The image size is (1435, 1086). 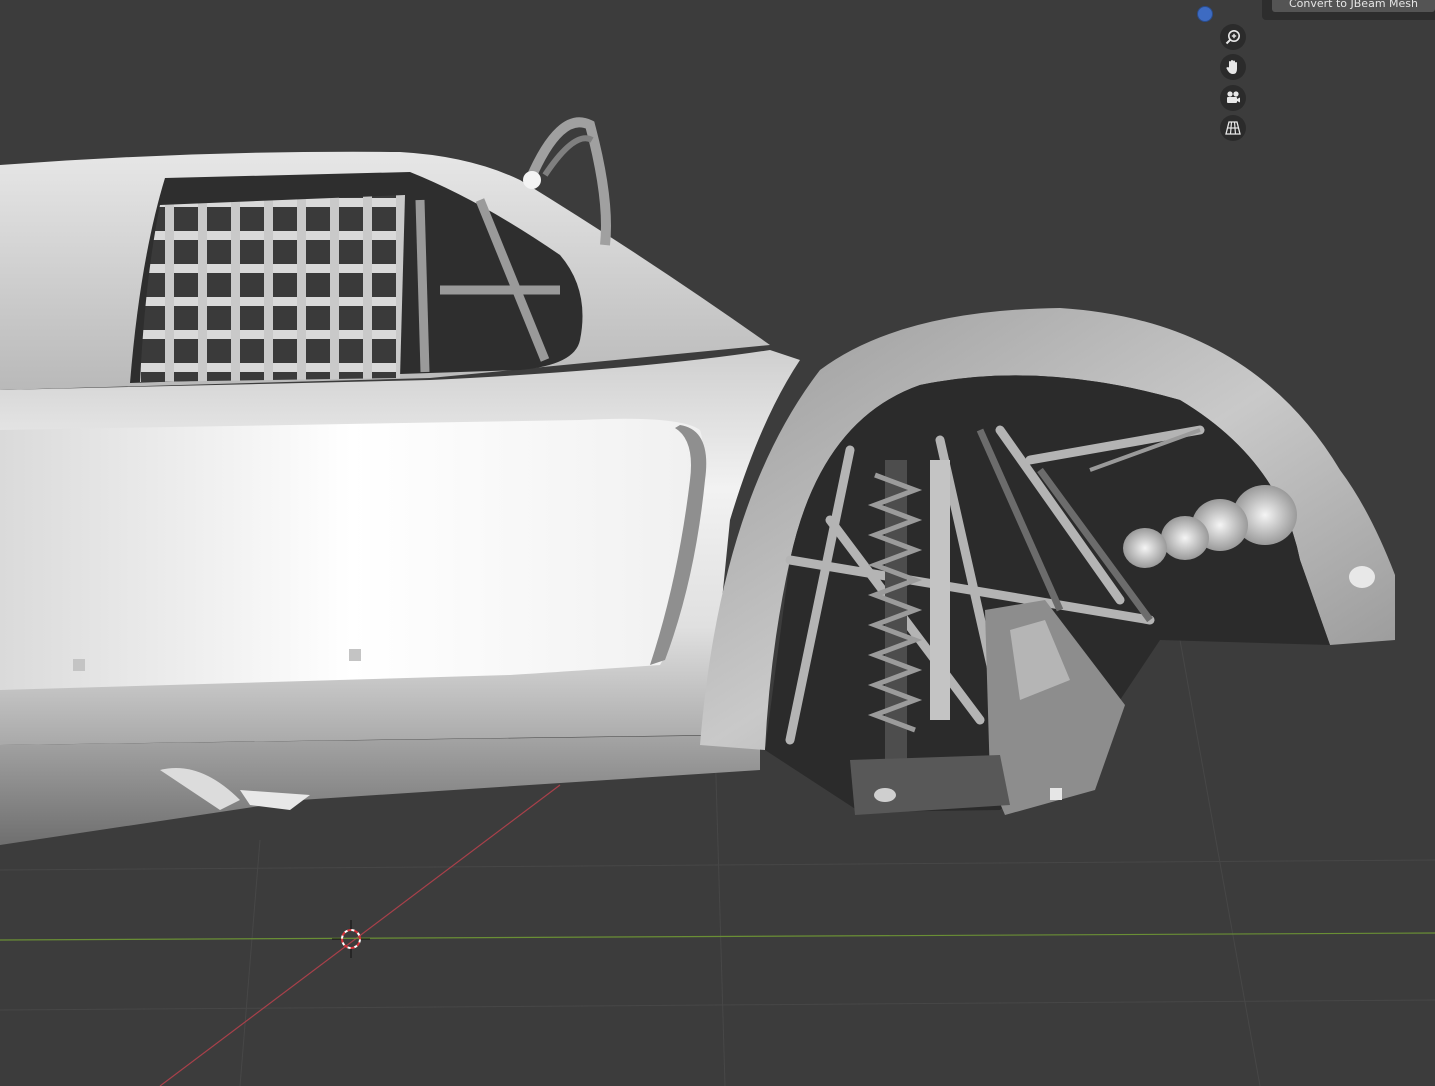 I want to click on convert-to-jbeam-mesh-button: Convert to JBeam Mesh, so click(x=1353, y=6).